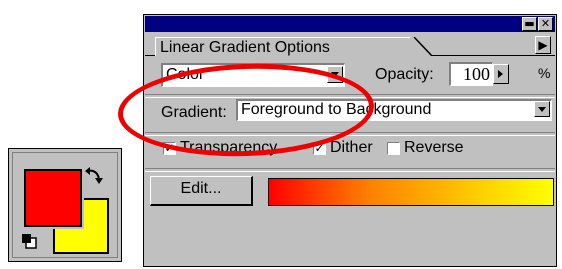  I want to click on gradient-label: Gradient:, so click(194, 112).